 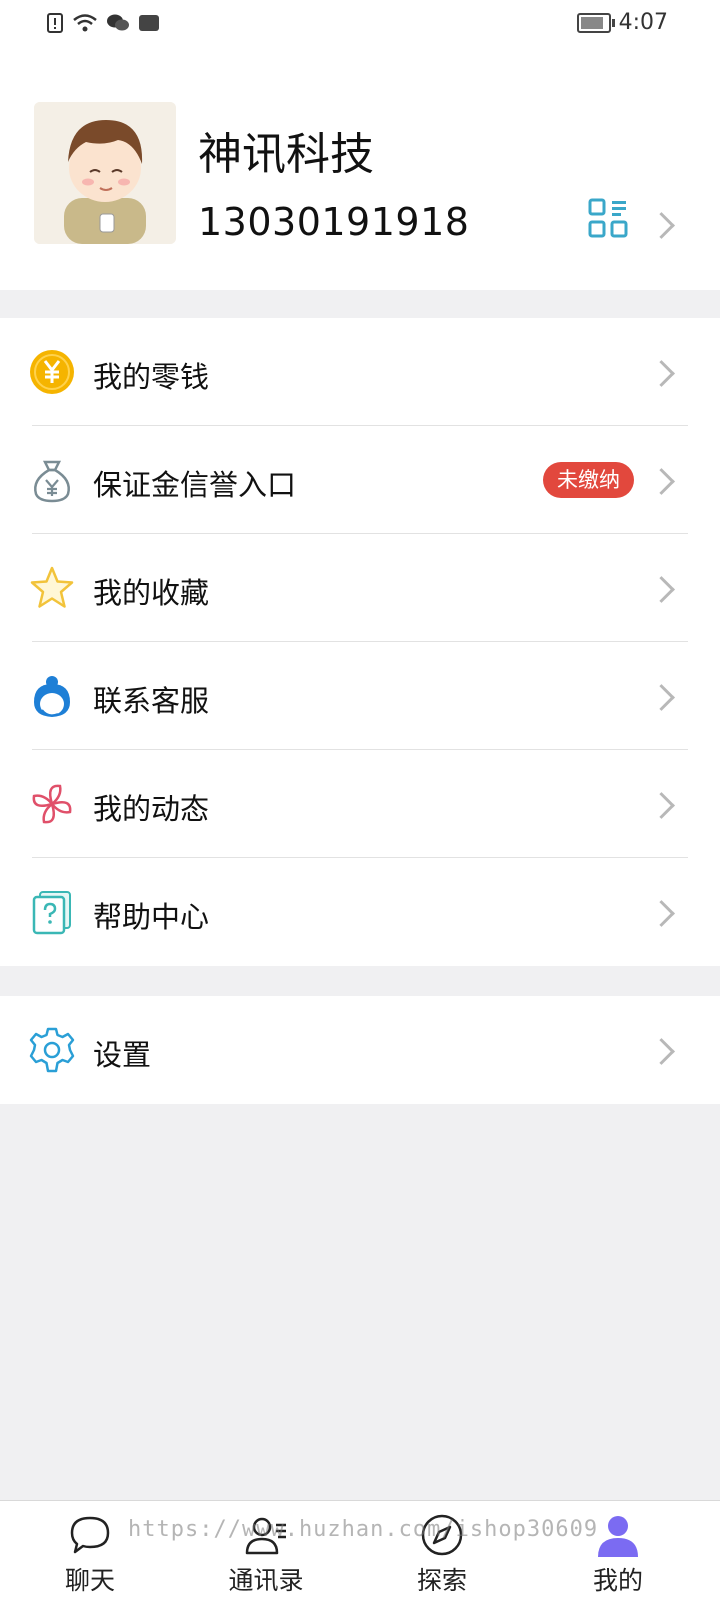 I want to click on watermark: https://www.huzhan.com/ishop30609, so click(x=363, y=1529).